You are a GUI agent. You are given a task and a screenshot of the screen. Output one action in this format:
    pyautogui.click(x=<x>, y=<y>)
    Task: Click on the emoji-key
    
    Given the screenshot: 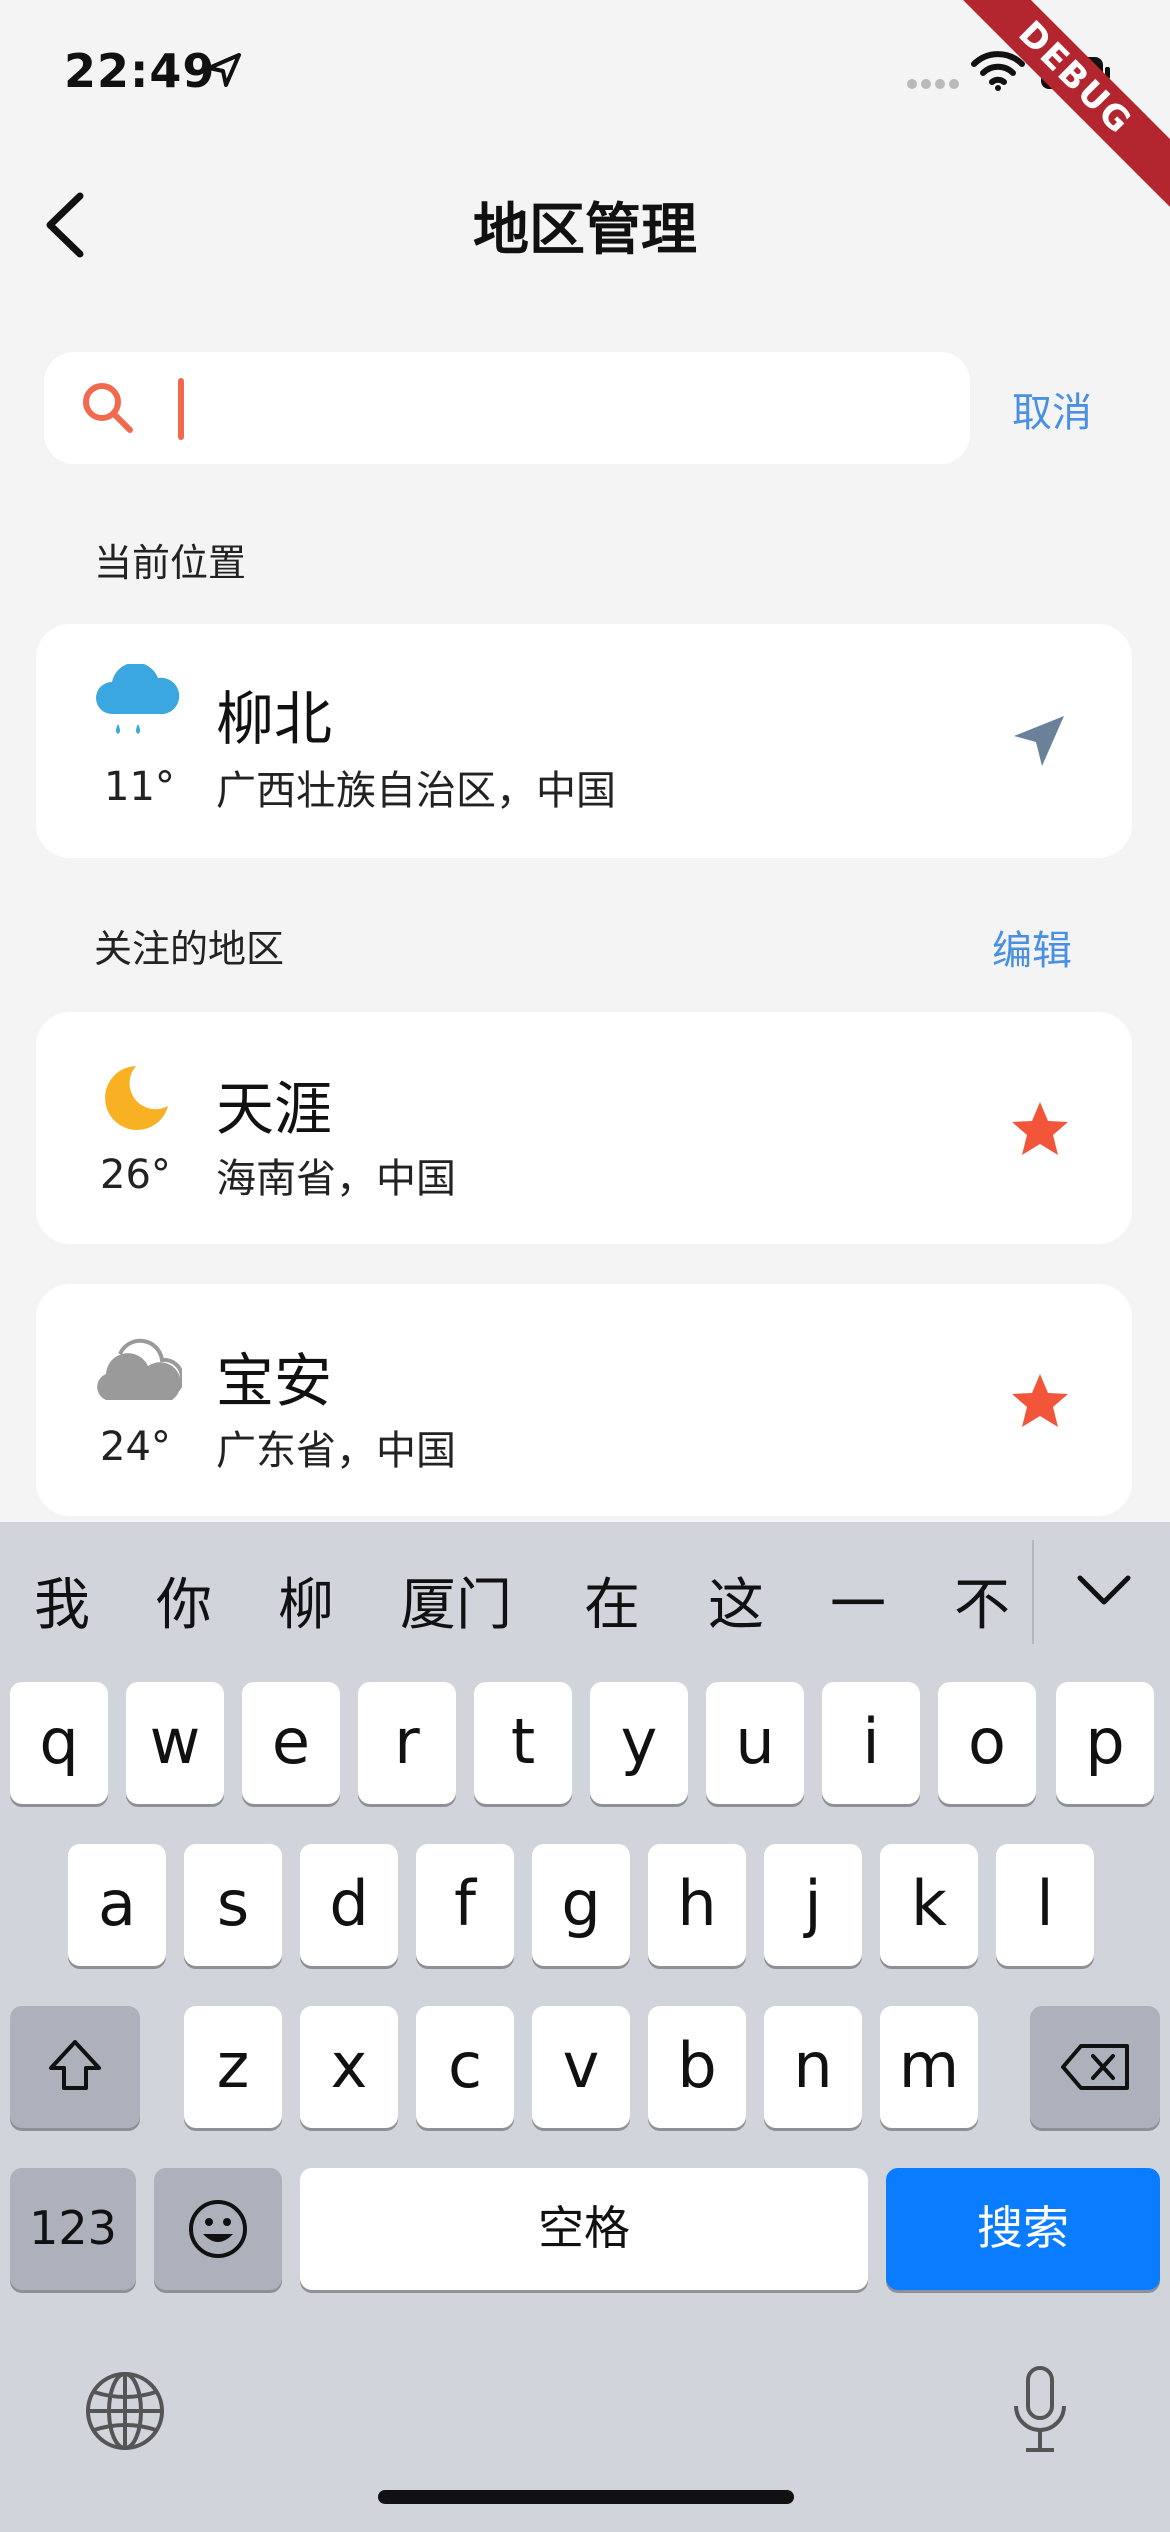 What is the action you would take?
    pyautogui.click(x=218, y=2229)
    